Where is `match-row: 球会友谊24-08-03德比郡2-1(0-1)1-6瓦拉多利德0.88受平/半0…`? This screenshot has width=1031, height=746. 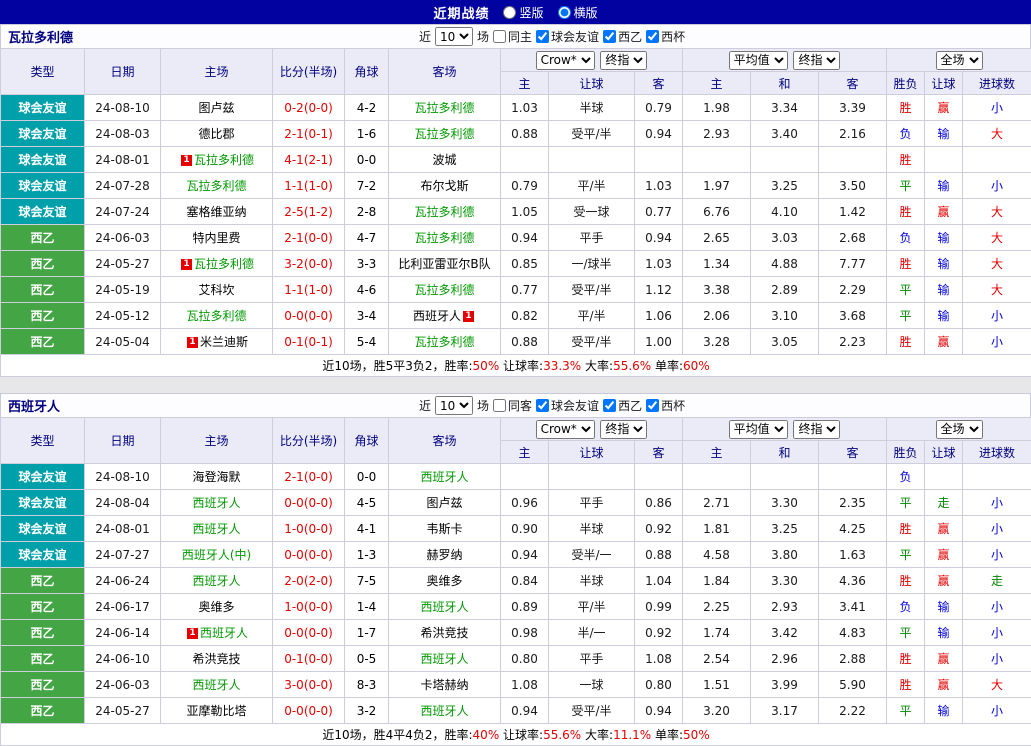 match-row: 球会友谊24-08-03德比郡2-1(0-1)1-6瓦拉多利德0.88受平/半0… is located at coordinates (516, 134).